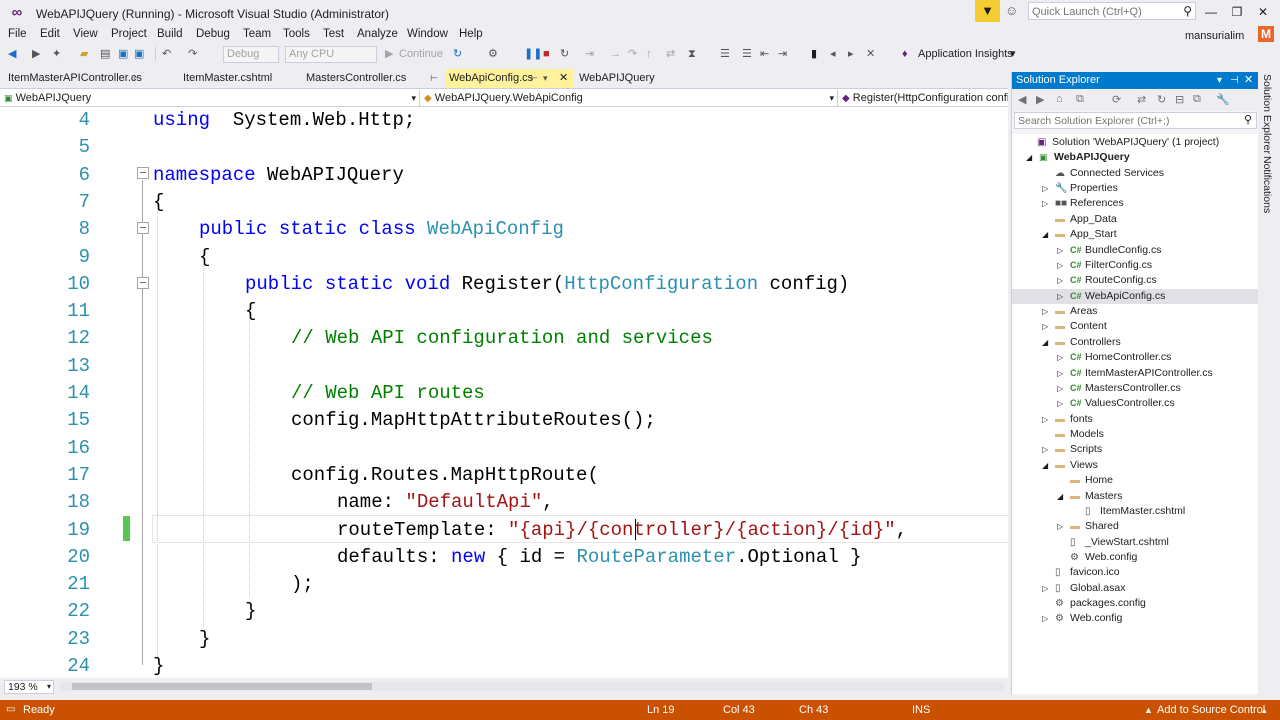 This screenshot has height=720, width=1280. I want to click on tree-item: ▷ C# HomeController.cs, so click(1135, 357).